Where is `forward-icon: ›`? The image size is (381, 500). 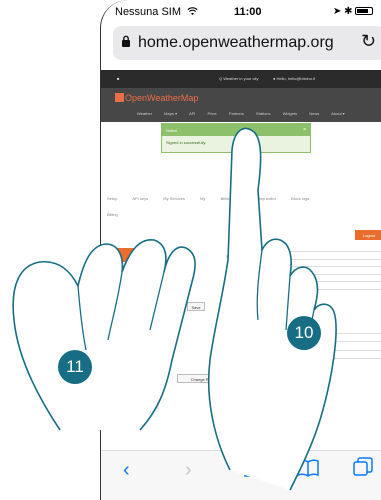 forward-icon: › is located at coordinates (188, 470).